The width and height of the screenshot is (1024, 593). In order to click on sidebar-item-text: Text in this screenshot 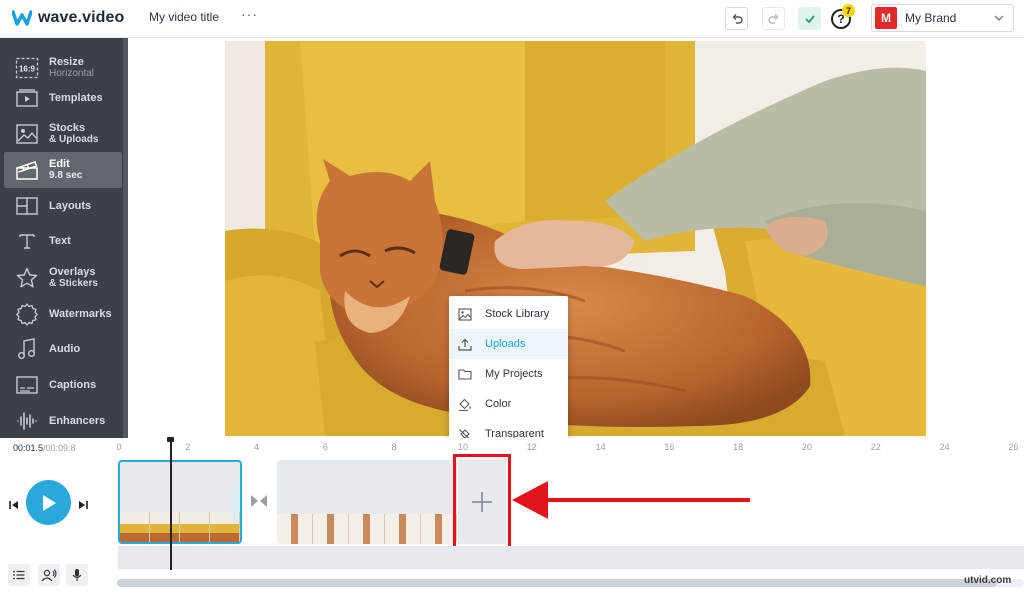, I will do `click(63, 241)`.